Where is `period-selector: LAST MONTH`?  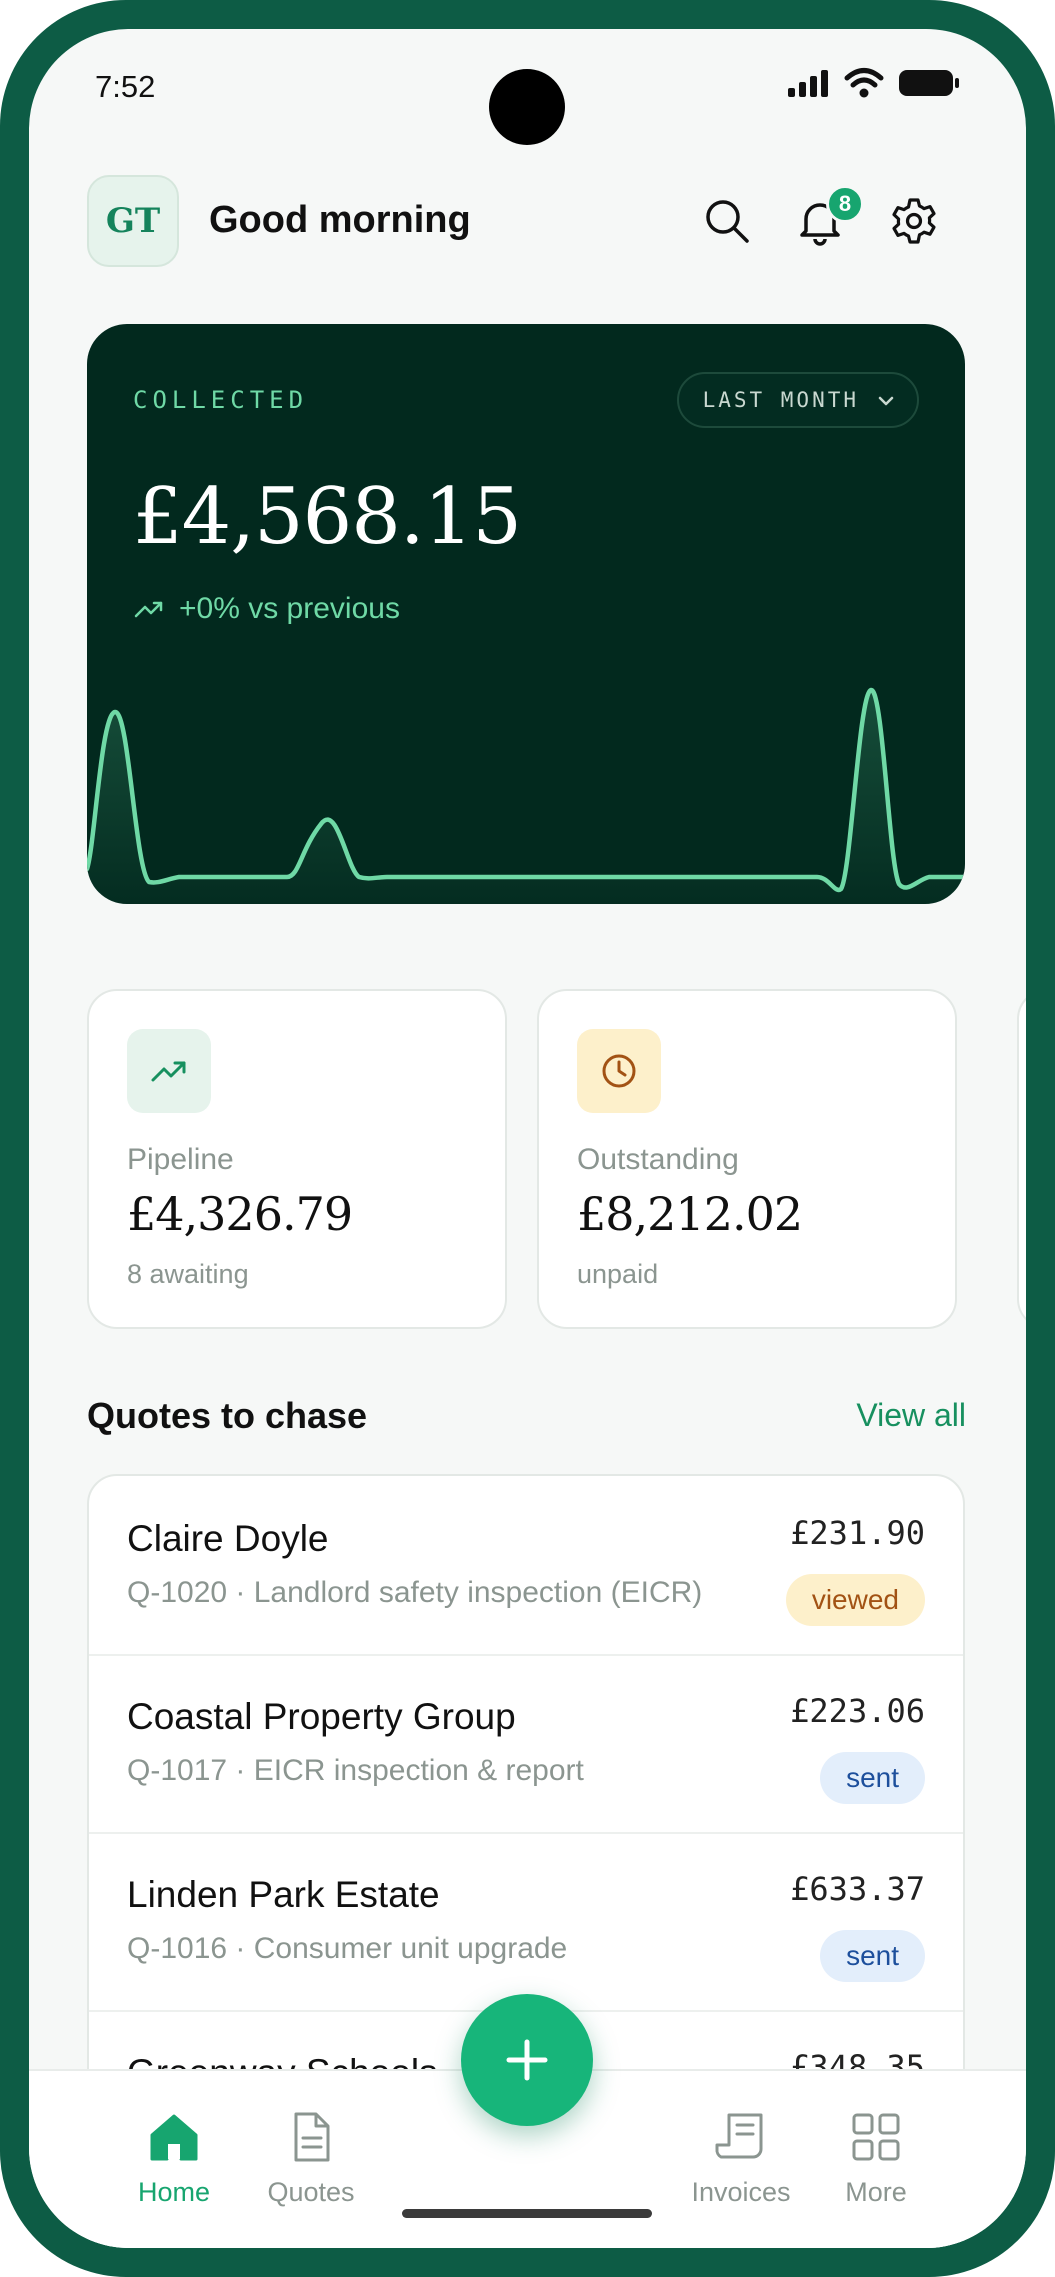 period-selector: LAST MONTH is located at coordinates (797, 400).